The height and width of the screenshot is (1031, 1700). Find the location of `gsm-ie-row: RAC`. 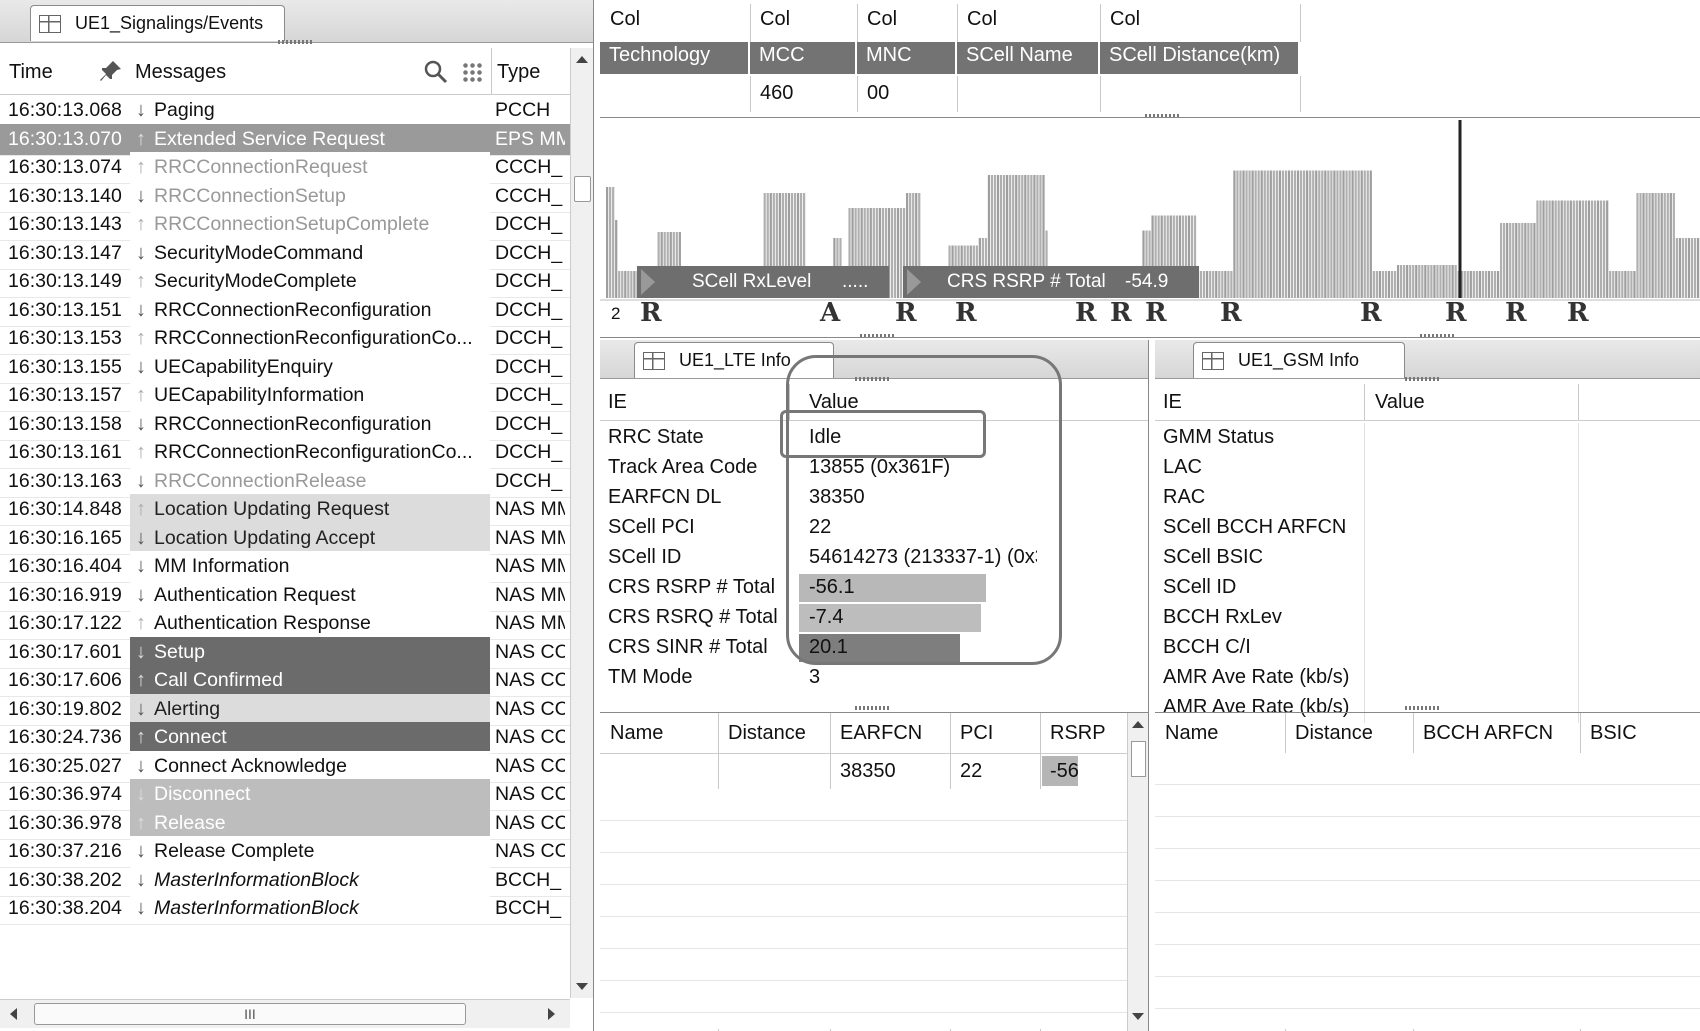

gsm-ie-row: RAC is located at coordinates (1427, 498).